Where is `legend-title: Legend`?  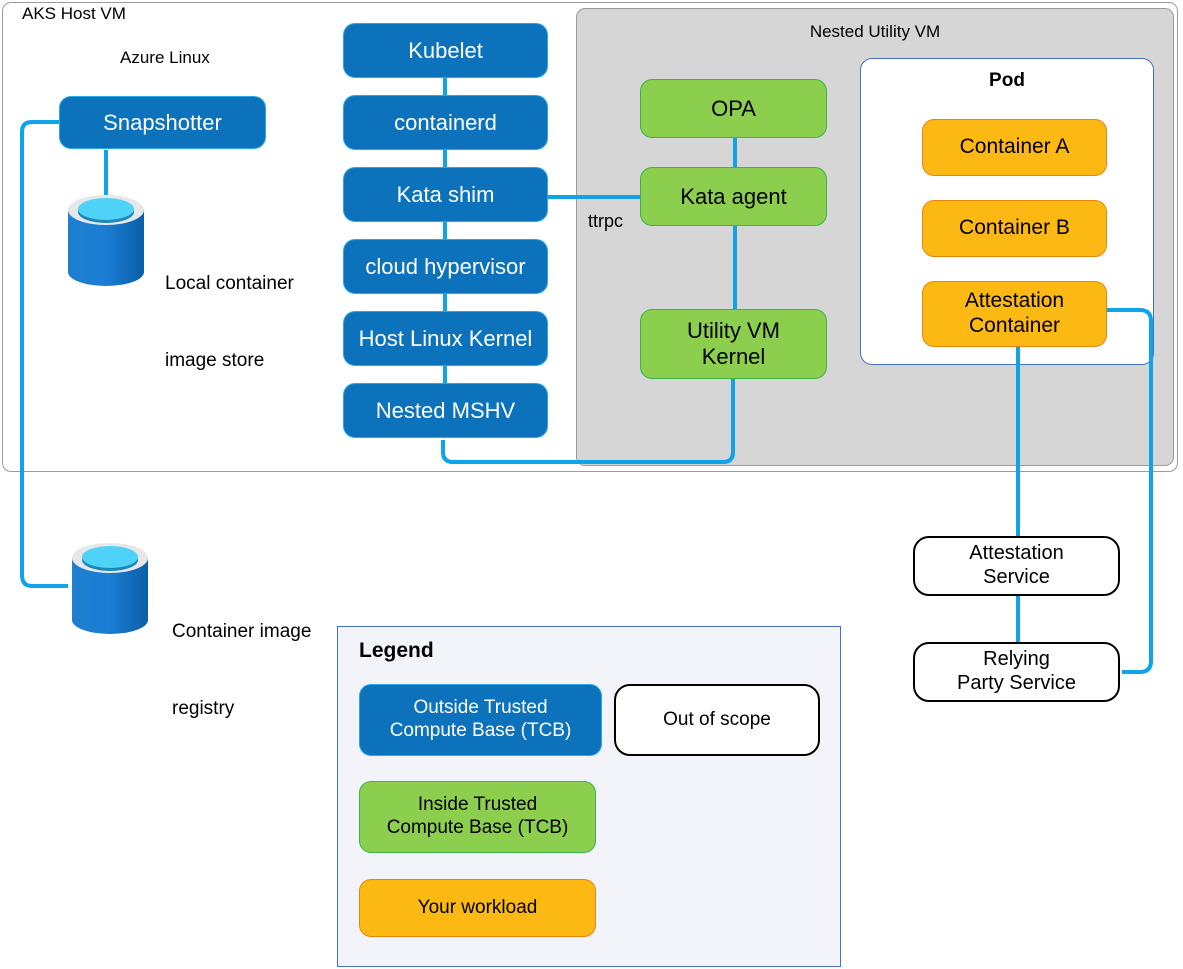
legend-title: Legend is located at coordinates (396, 650).